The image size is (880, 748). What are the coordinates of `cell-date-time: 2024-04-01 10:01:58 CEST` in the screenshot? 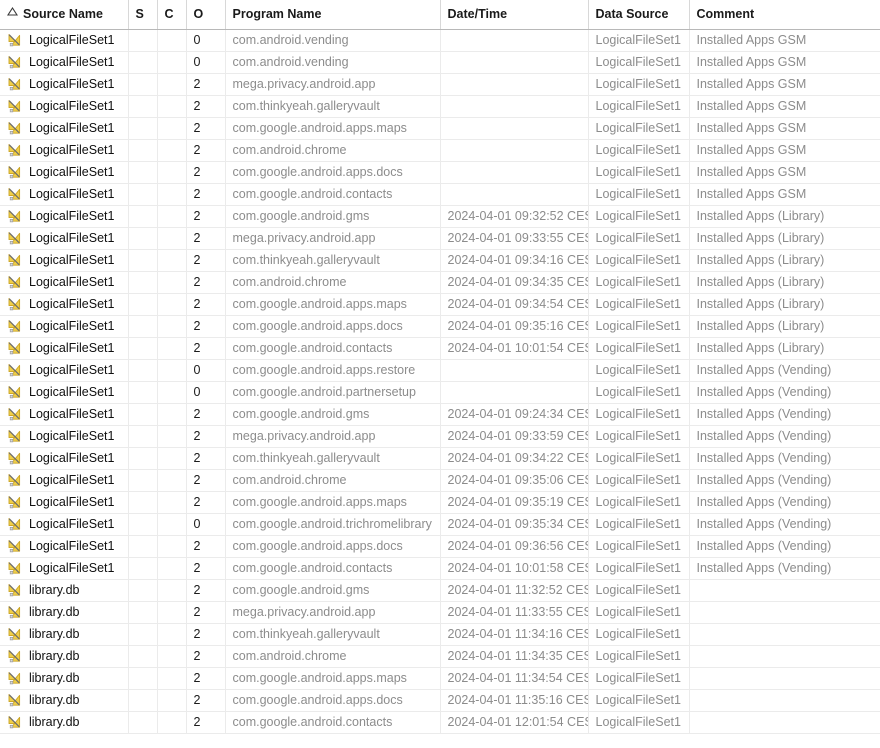 It's located at (514, 568).